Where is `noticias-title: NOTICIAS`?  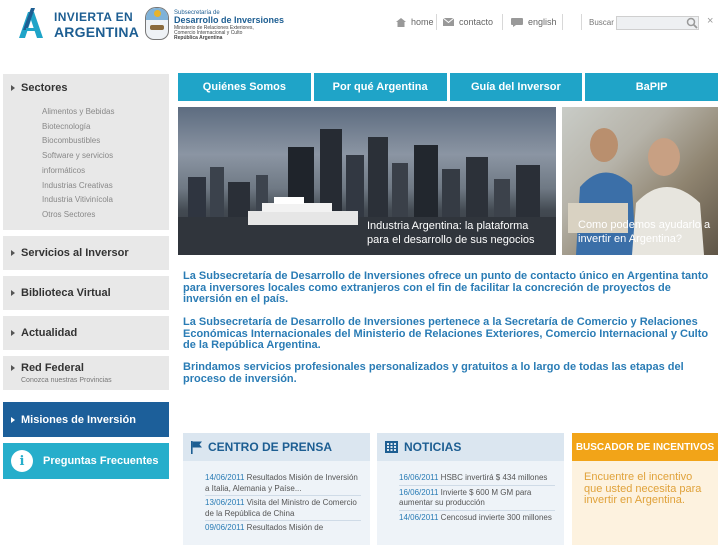 noticias-title: NOTICIAS is located at coordinates (433, 447).